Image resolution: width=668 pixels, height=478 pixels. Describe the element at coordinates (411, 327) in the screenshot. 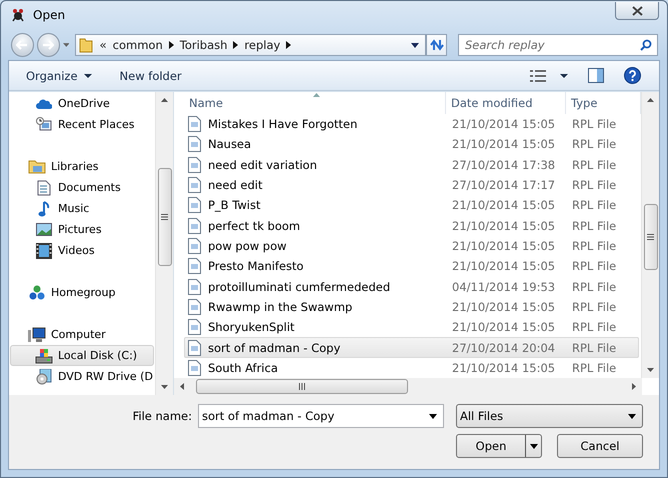

I see `file-row: ShoryukenSplit 21/10/2014 15:05 RPL File` at that location.